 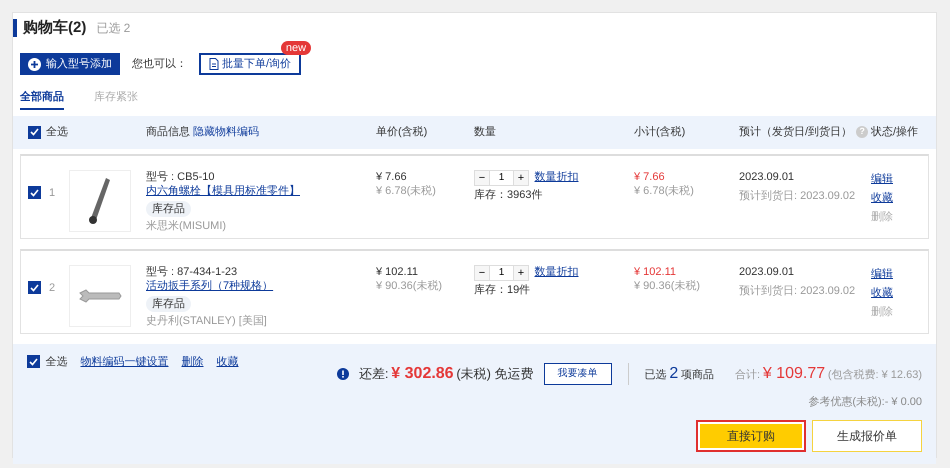 What do you see at coordinates (747, 375) in the screenshot?
I see `total-label: 合计:` at bounding box center [747, 375].